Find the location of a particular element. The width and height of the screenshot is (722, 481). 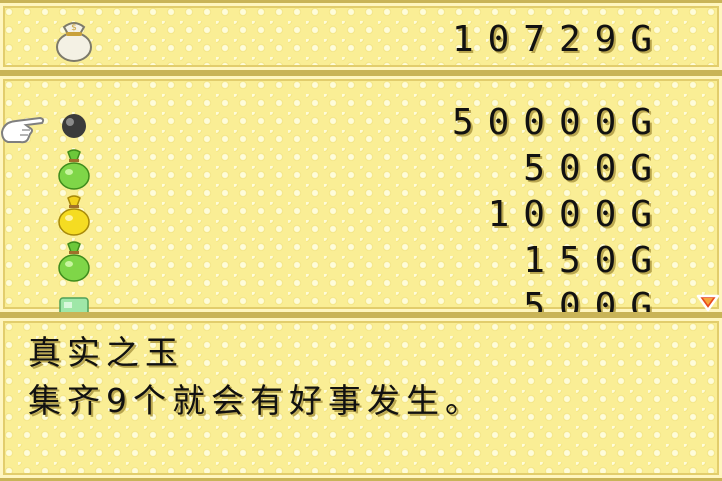

green-block-icon is located at coordinates (74, 304).